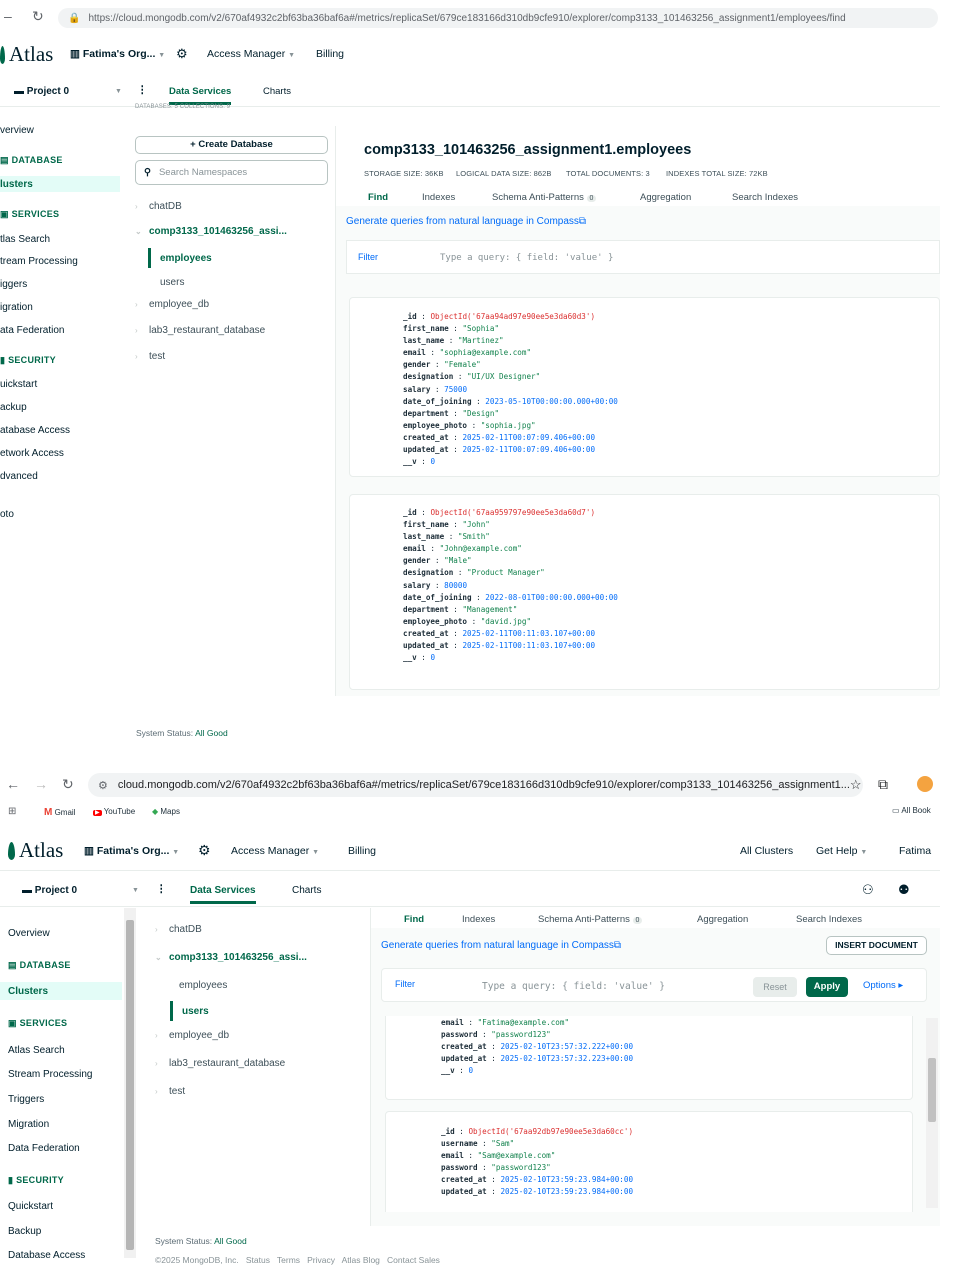  I want to click on sidebar-overview: verview, so click(17, 130).